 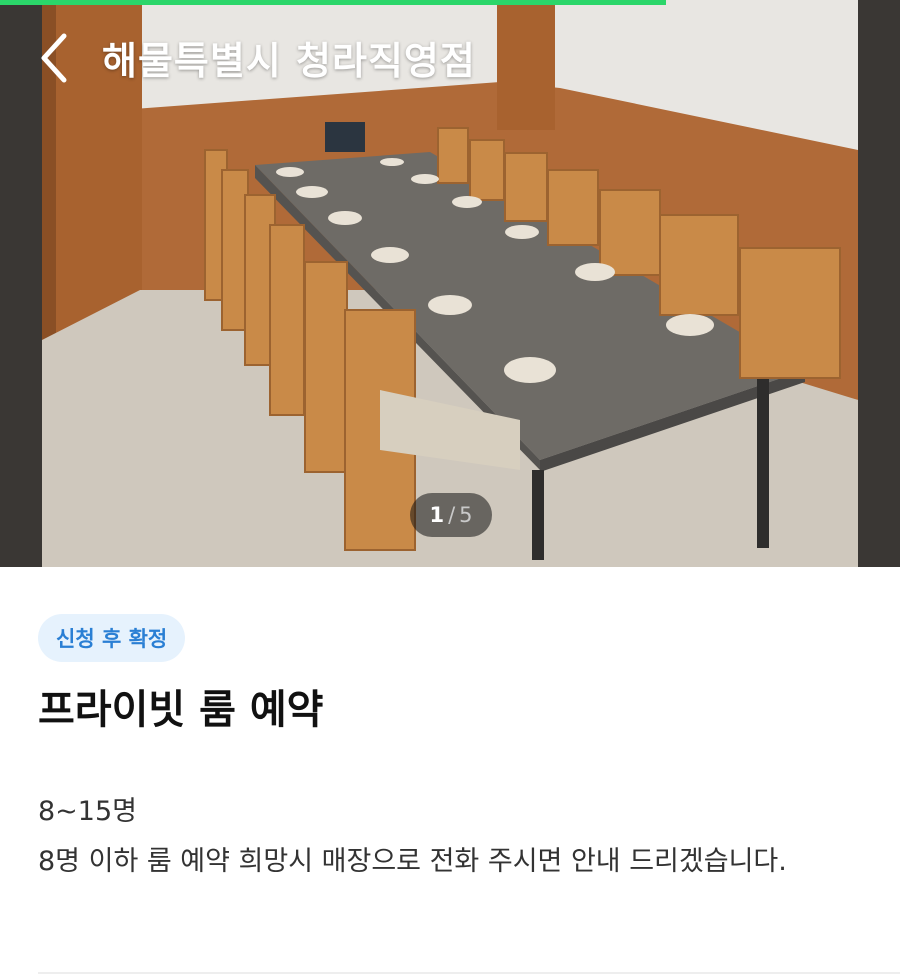 What do you see at coordinates (112, 638) in the screenshot?
I see `confirmation-badge: 신청 후 확정` at bounding box center [112, 638].